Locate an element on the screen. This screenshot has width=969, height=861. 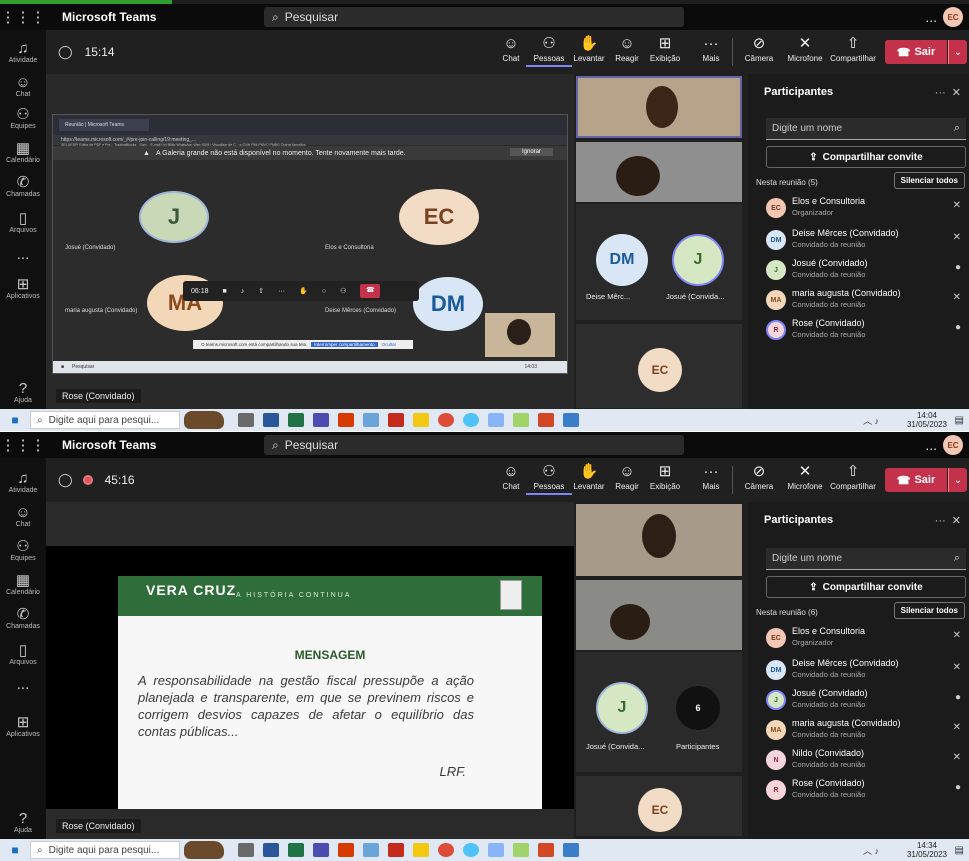
stop-sharing-button: Interromper compartilhamento is located at coordinates (344, 344).